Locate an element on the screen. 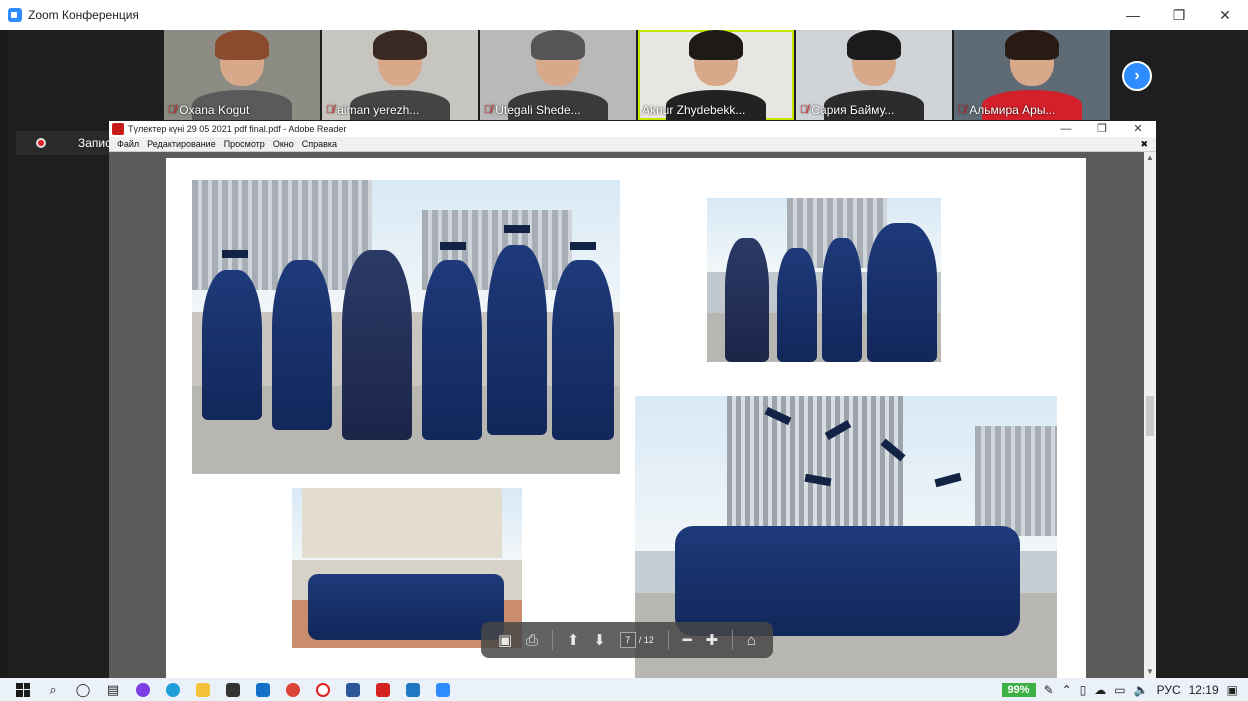 The width and height of the screenshot is (1248, 701). search-icon: ⌕ is located at coordinates (53, 689).